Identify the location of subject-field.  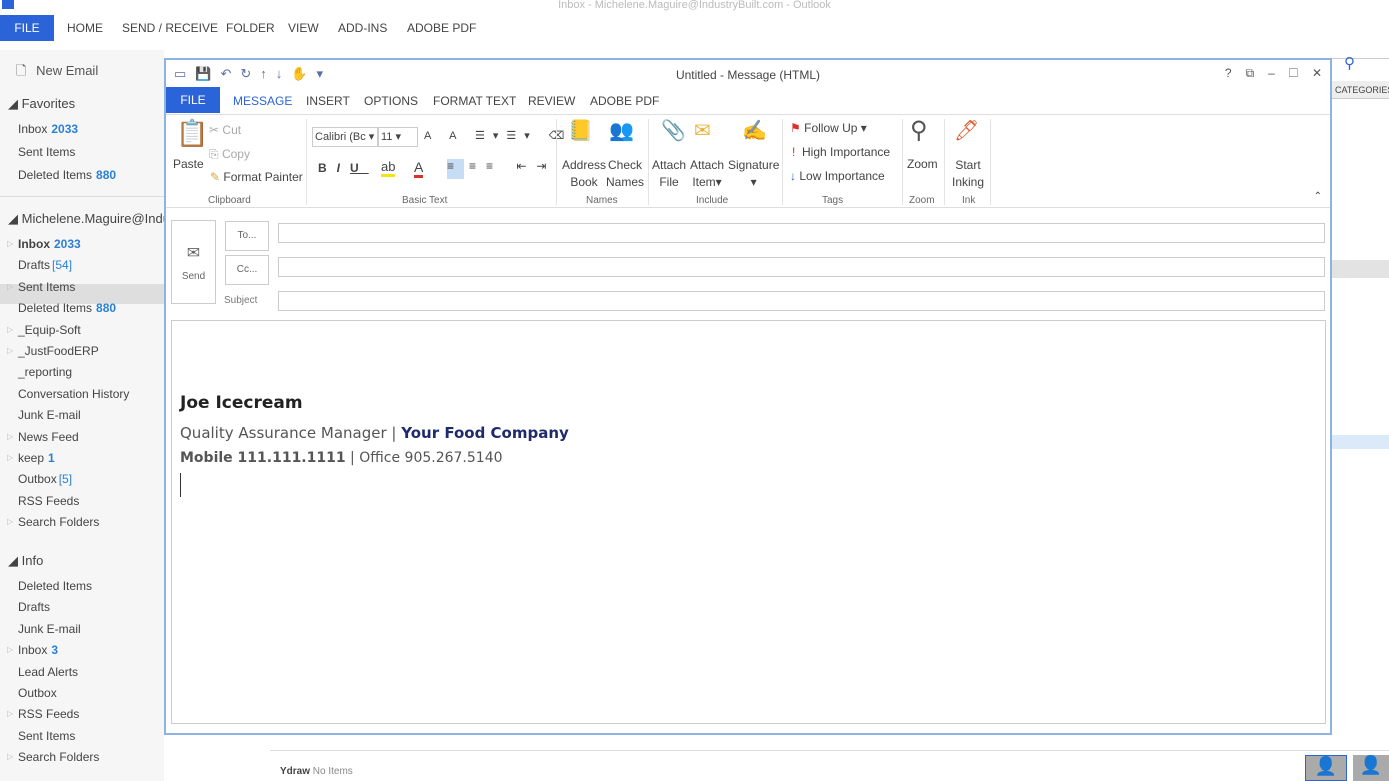
(801, 301).